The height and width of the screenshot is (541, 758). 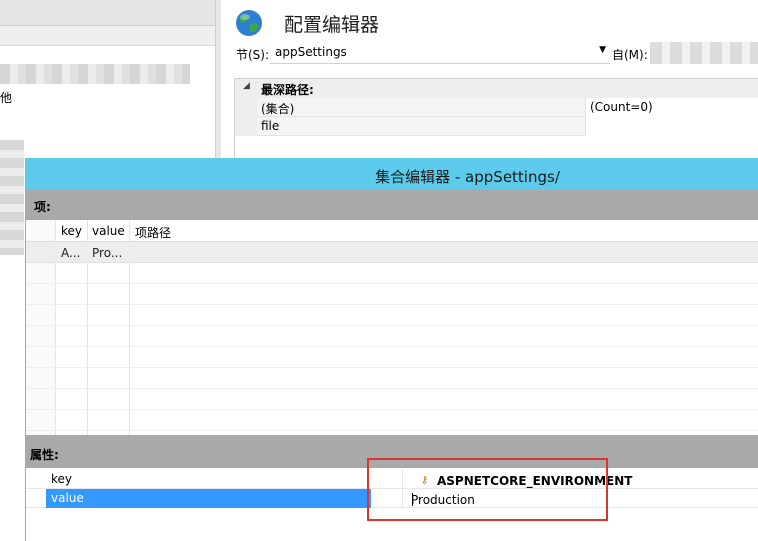 What do you see at coordinates (287, 90) in the screenshot?
I see `property-group-label: 最深路径:` at bounding box center [287, 90].